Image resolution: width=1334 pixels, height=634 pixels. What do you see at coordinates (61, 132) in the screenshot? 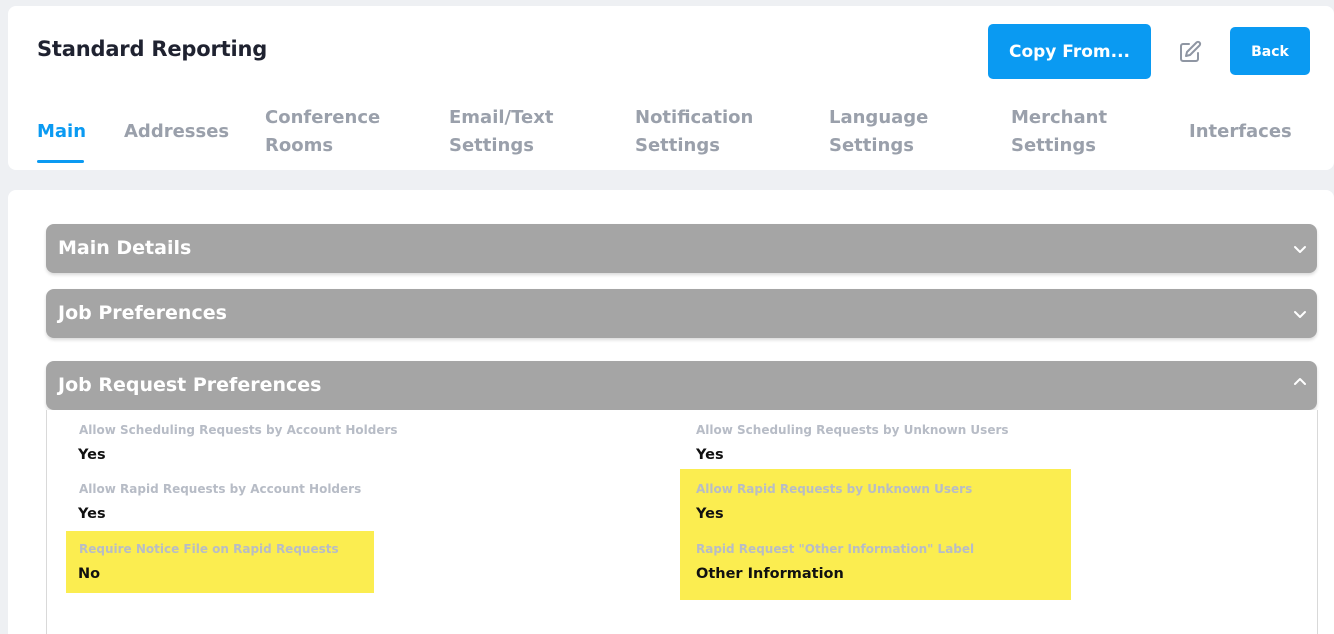
I see `tab-main: Main` at bounding box center [61, 132].